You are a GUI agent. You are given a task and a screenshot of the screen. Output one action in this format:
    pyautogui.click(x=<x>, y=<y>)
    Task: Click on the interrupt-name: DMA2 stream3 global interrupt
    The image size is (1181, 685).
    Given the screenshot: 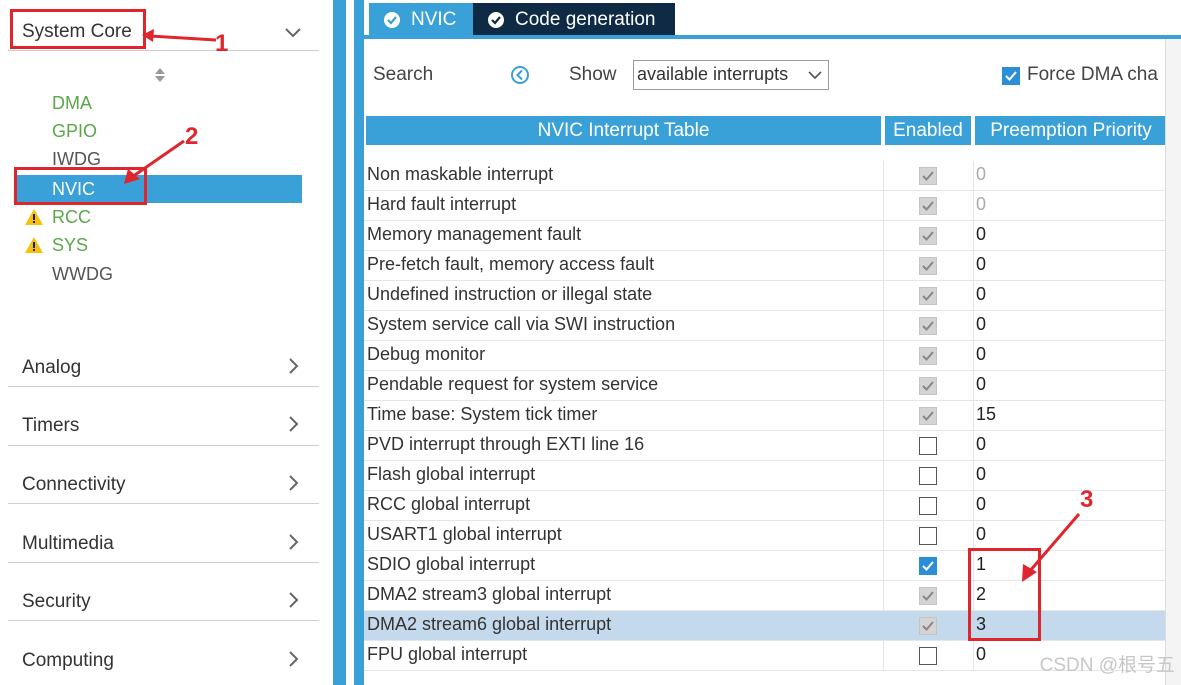 What is the action you would take?
    pyautogui.click(x=489, y=594)
    